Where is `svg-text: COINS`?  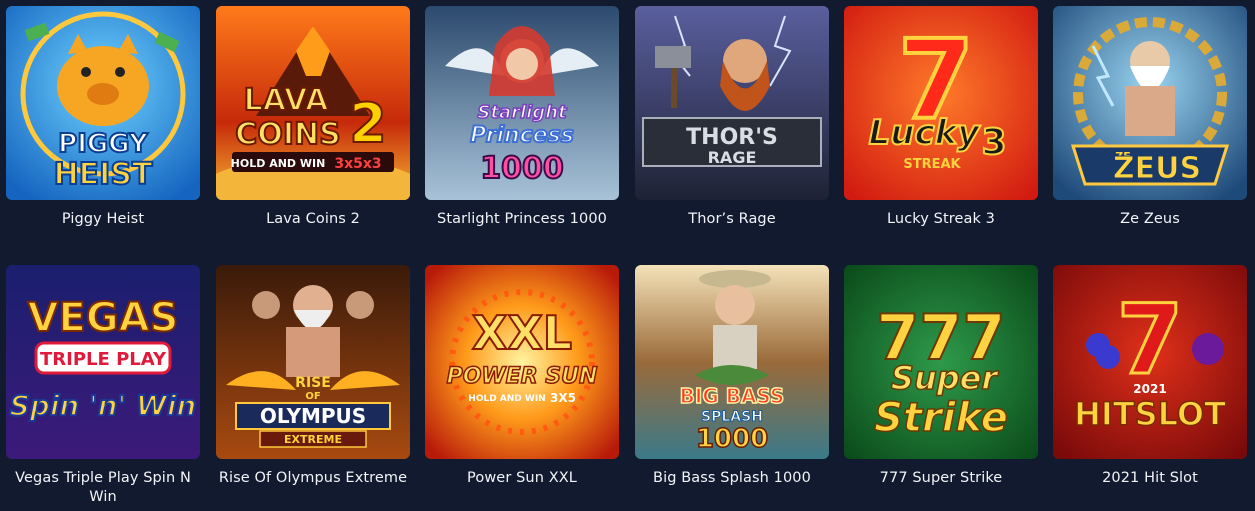
svg-text: COINS is located at coordinates (287, 134).